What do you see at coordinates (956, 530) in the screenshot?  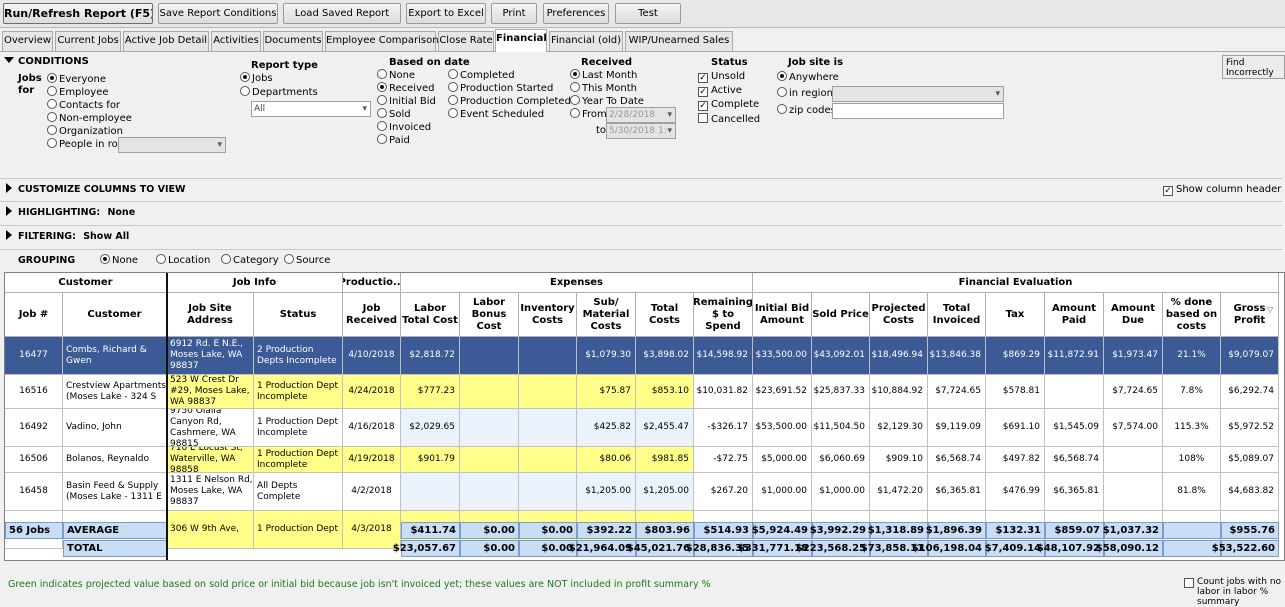 I see `average-value: $1,896.39` at bounding box center [956, 530].